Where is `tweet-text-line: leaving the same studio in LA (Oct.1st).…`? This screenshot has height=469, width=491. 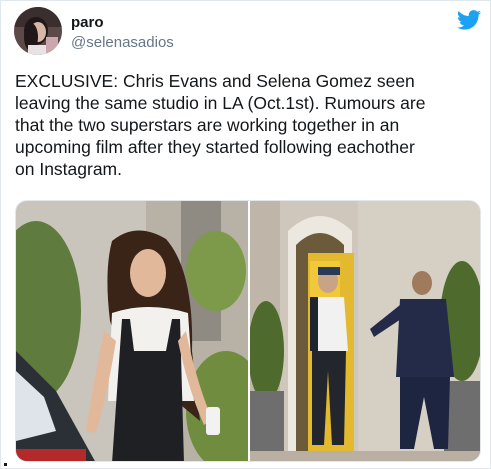 tweet-text-line: leaving the same studio in LA (Oct.1st).… is located at coordinates (220, 103).